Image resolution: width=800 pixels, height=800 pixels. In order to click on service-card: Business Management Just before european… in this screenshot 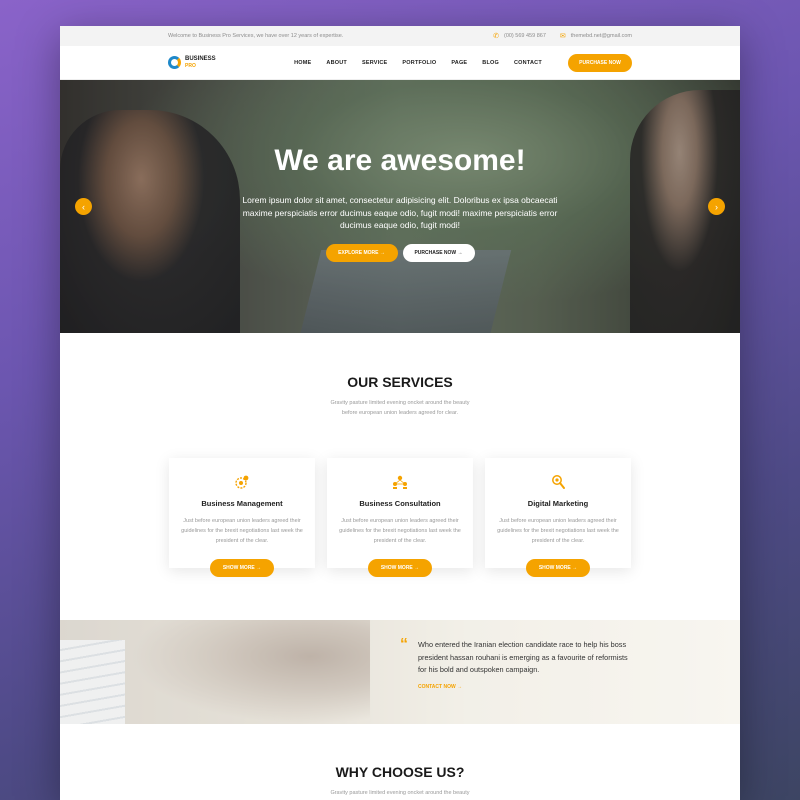, I will do `click(242, 517)`.